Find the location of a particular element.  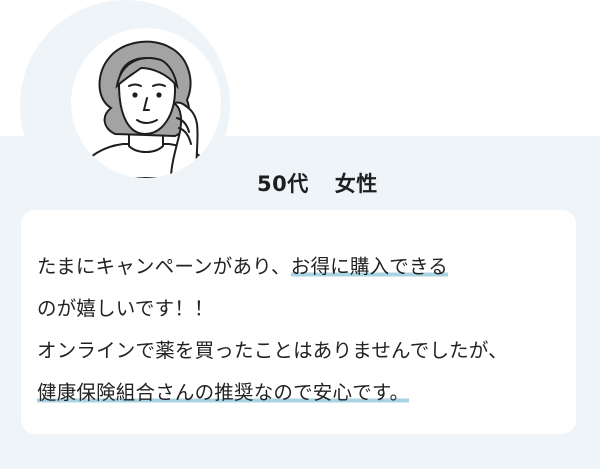

highlight-text: お得に購入できる is located at coordinates (369, 266).